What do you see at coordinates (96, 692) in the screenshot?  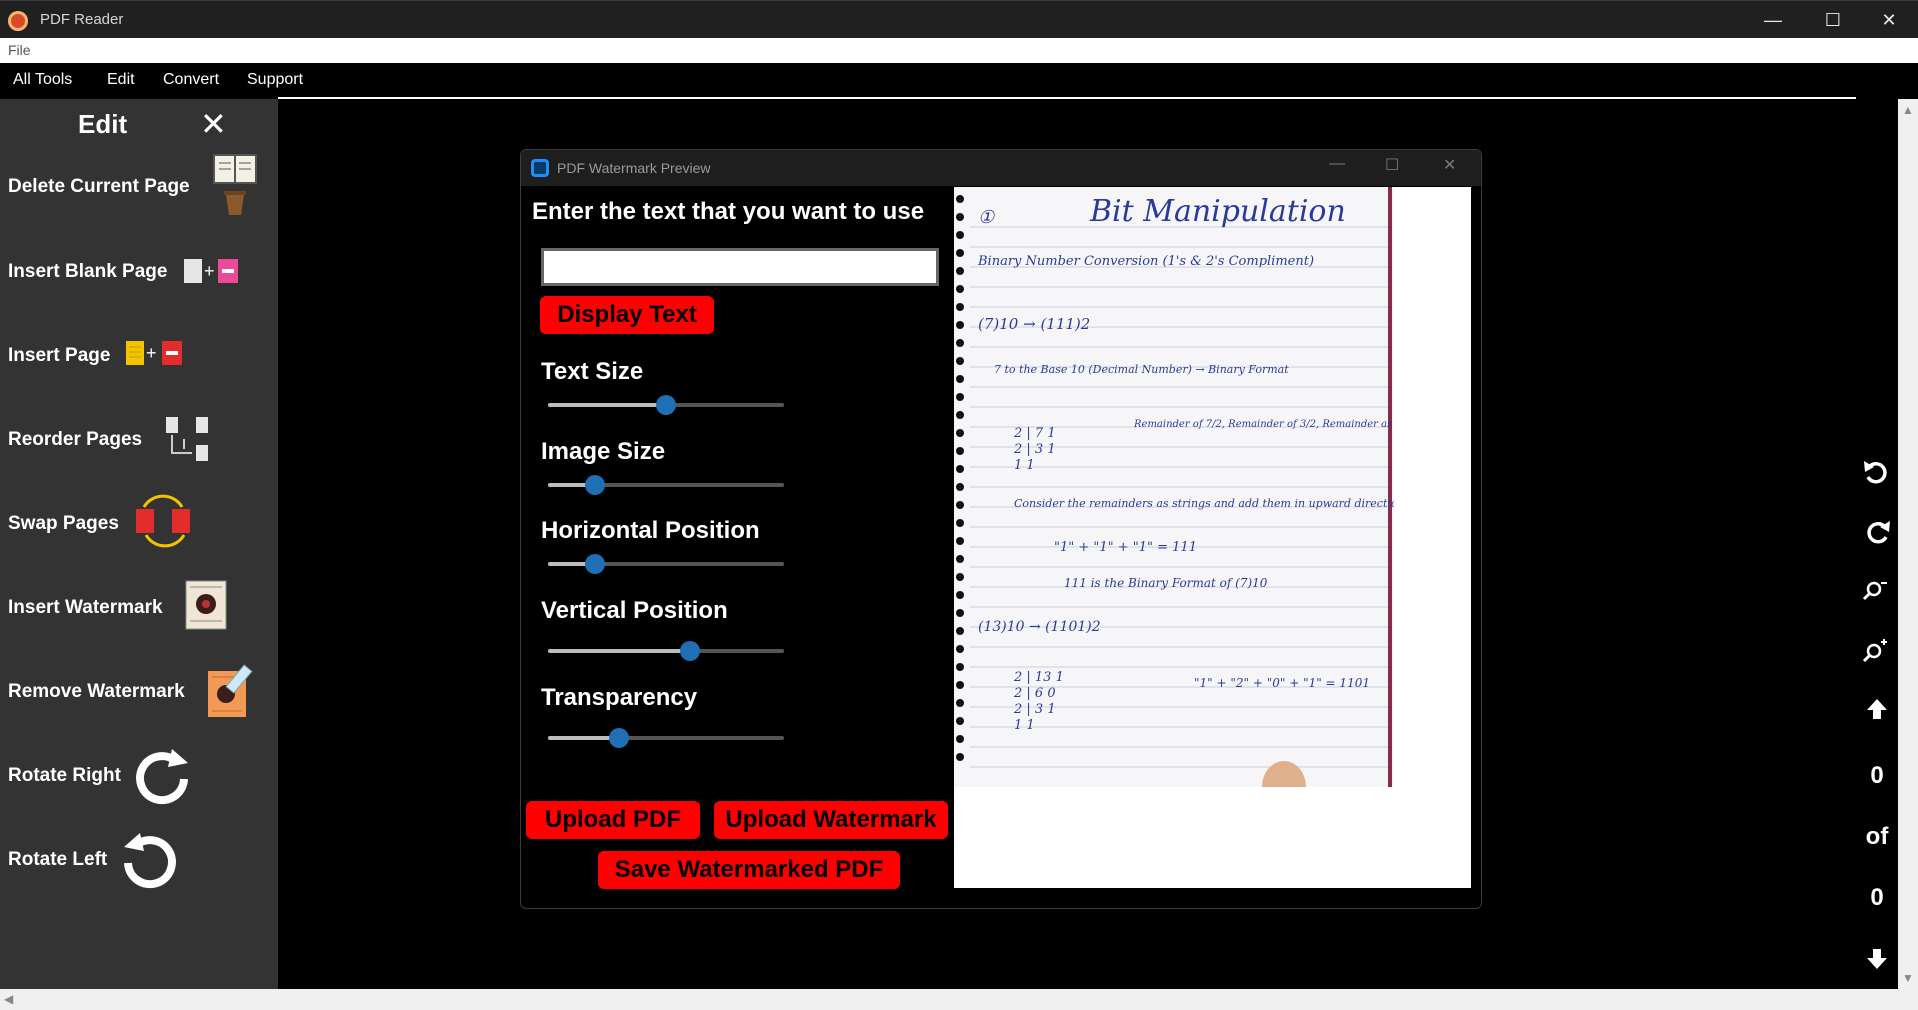 I see `sidebar-item-remove-watermark: Remove Watermark` at bounding box center [96, 692].